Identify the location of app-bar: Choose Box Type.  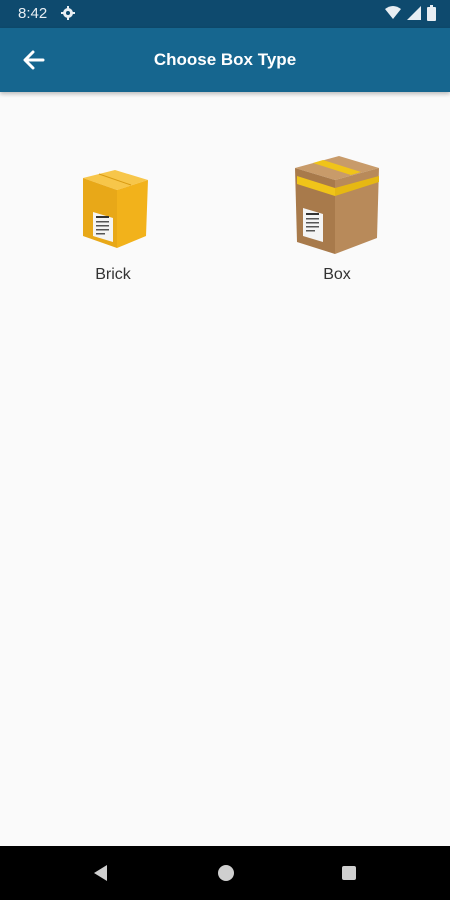
(225, 60).